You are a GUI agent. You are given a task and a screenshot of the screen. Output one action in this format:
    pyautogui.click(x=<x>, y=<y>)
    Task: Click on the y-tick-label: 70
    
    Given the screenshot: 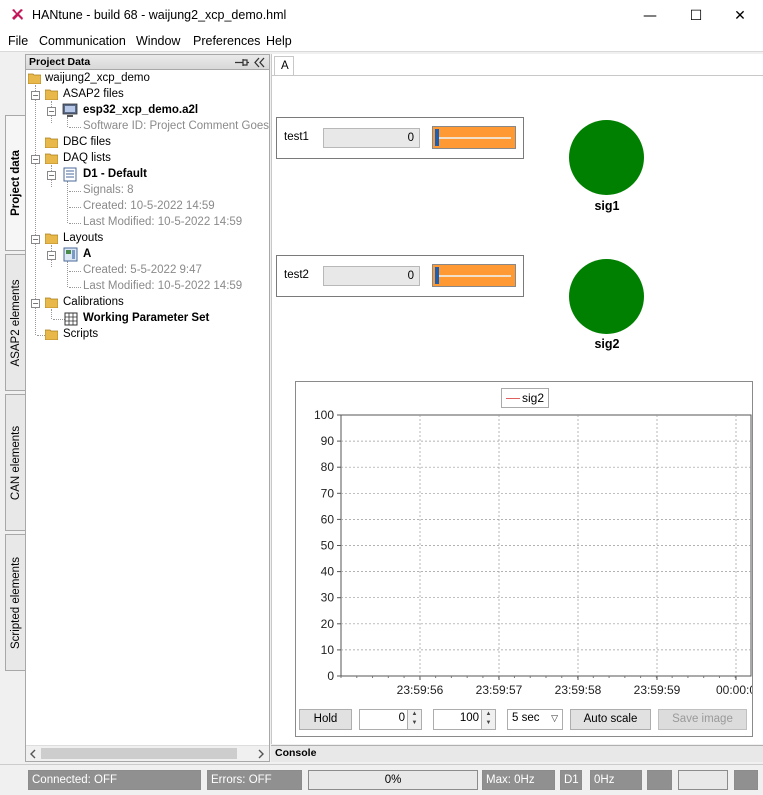 What is the action you would take?
    pyautogui.click(x=328, y=493)
    